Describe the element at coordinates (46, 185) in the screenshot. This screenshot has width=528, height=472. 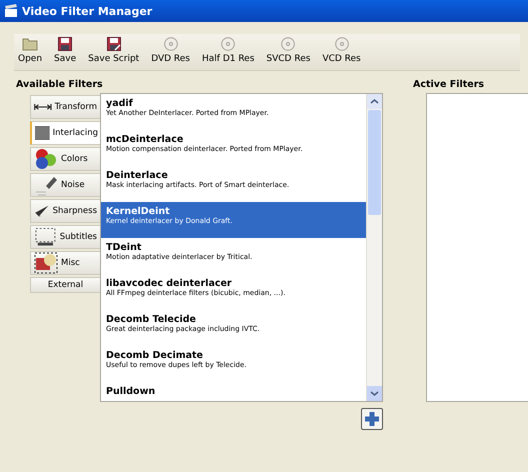
I see `eraser-icon` at that location.